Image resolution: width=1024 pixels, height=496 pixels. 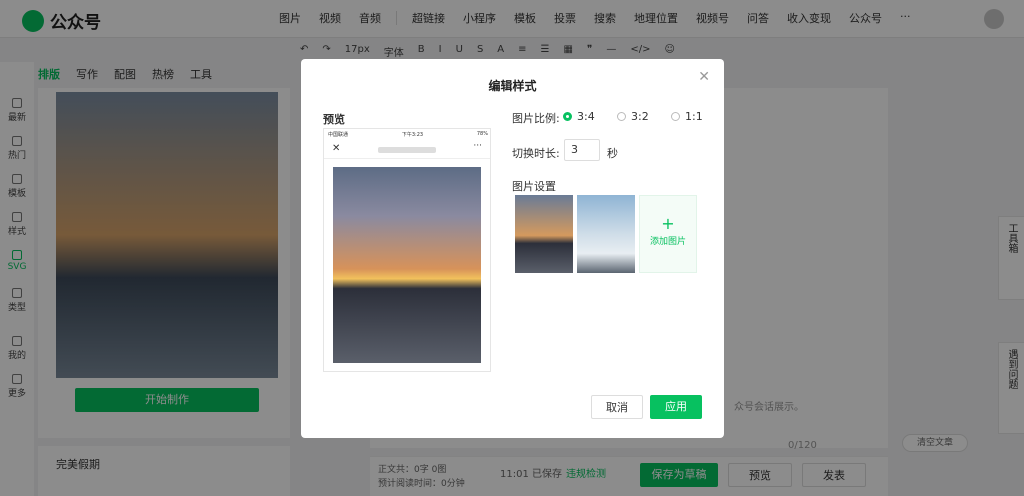 I want to click on plus-icon: +, so click(x=668, y=223).